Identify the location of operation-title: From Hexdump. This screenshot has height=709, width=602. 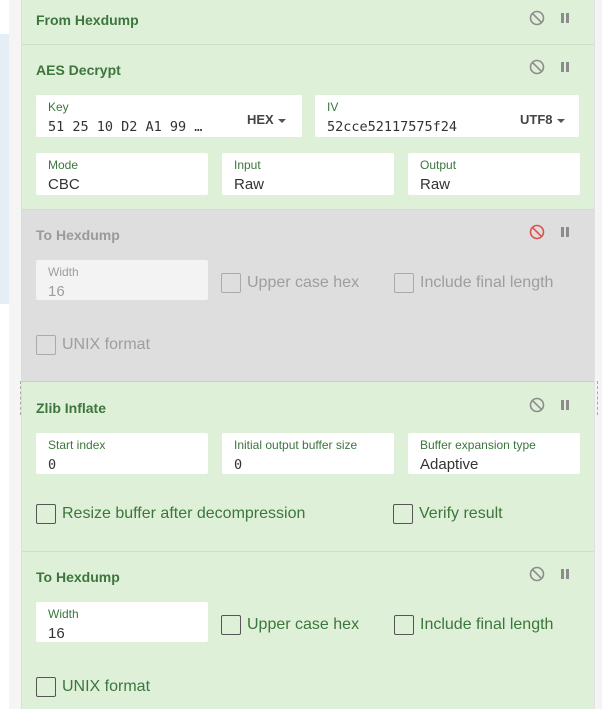
(87, 20).